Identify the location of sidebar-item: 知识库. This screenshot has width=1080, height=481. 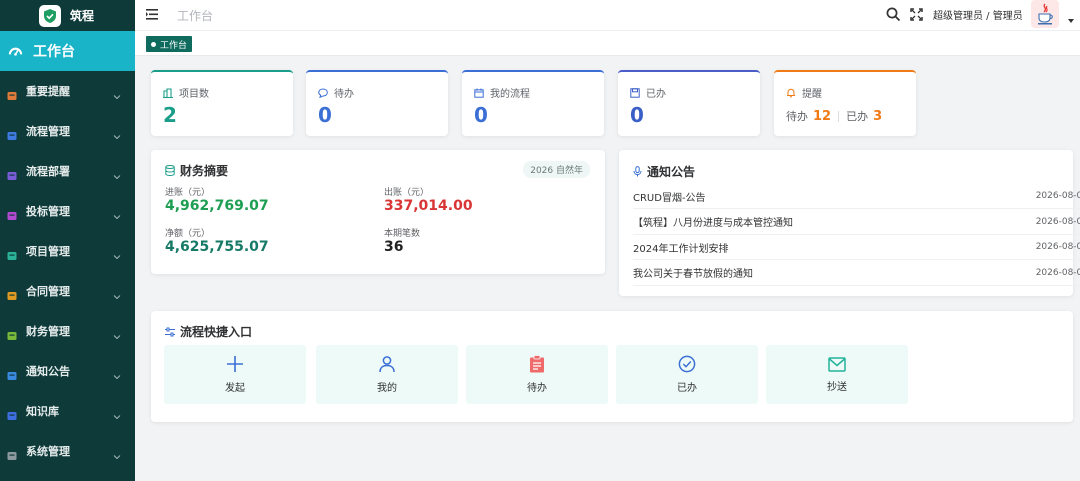
(67, 411).